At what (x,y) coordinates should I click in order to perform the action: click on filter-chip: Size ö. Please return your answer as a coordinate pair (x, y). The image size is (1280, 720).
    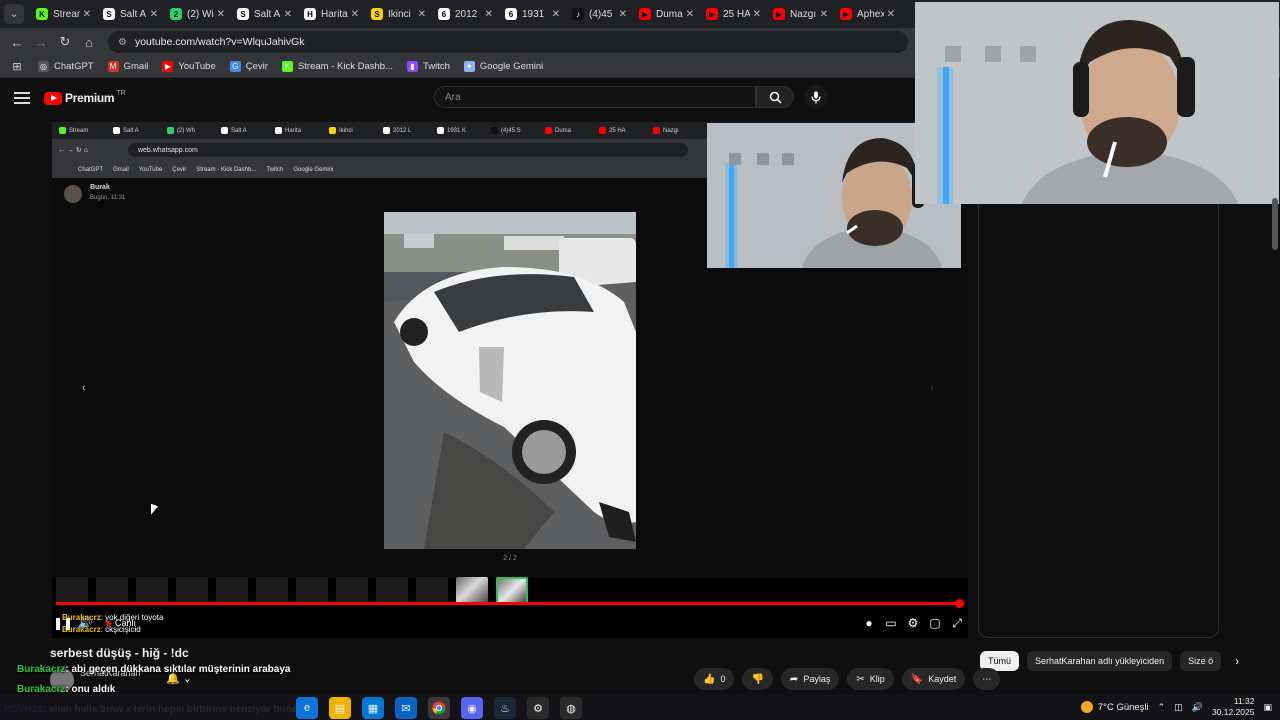
    Looking at the image, I should click on (1201, 661).